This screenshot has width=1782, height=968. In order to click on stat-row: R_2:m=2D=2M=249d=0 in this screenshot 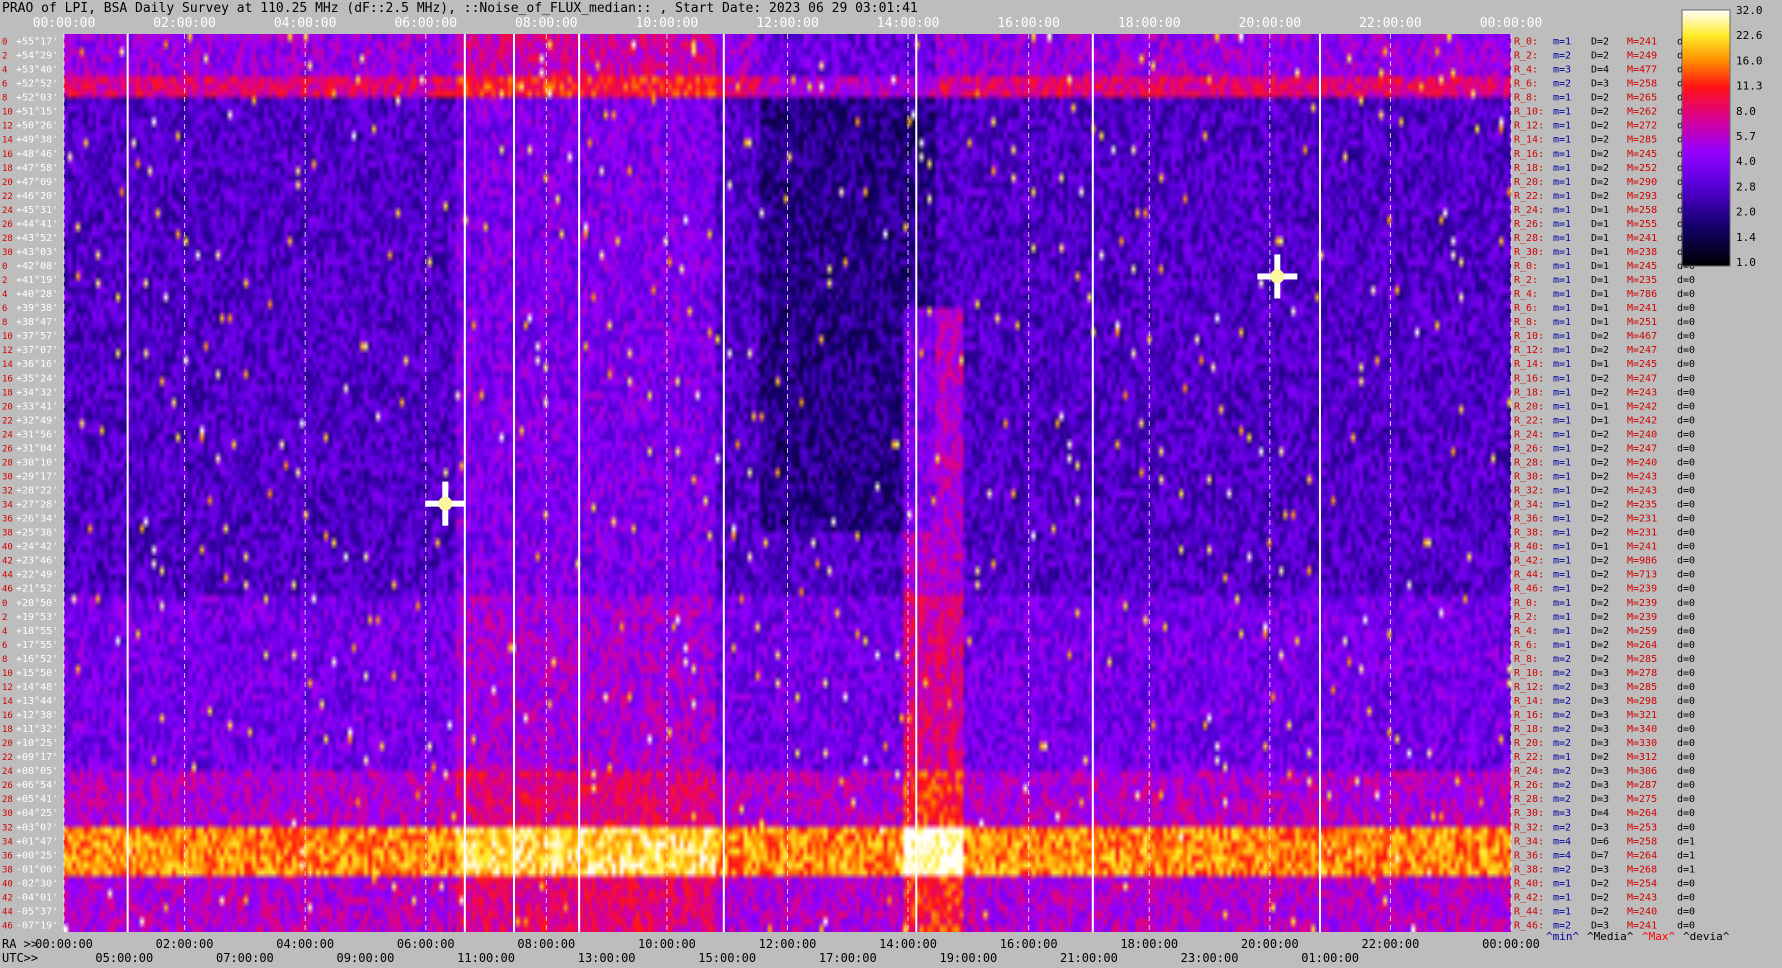, I will do `click(1604, 56)`.